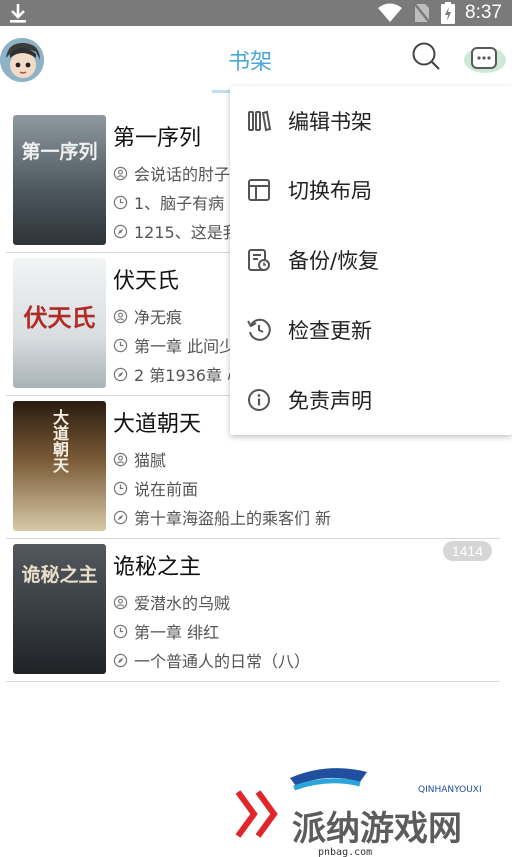 The image size is (512, 857). Describe the element at coordinates (260, 120) in the screenshot. I see `bookshelf-icon` at that location.